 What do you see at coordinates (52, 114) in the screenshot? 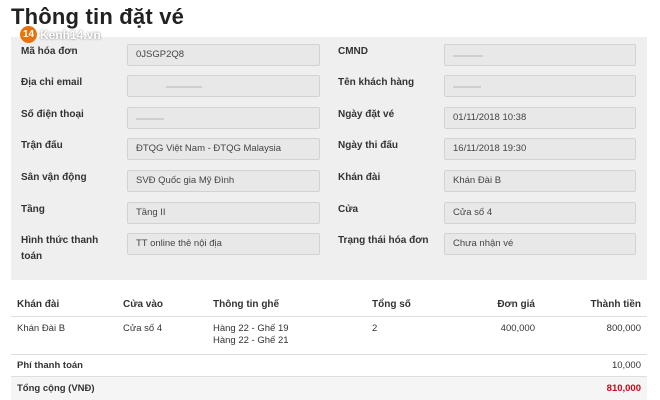
I see `label-phone: Số điện thoại` at bounding box center [52, 114].